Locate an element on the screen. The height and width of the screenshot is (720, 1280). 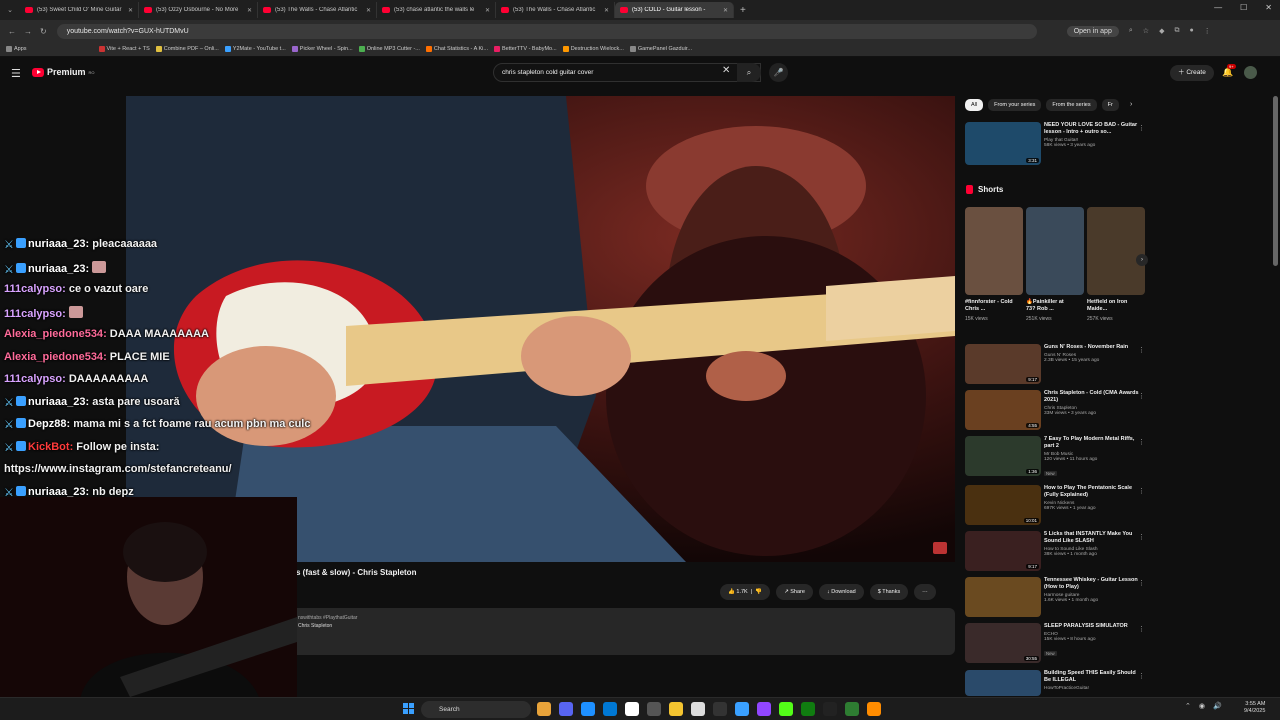
extension-icon: ◆ is located at coordinates (1161, 31).